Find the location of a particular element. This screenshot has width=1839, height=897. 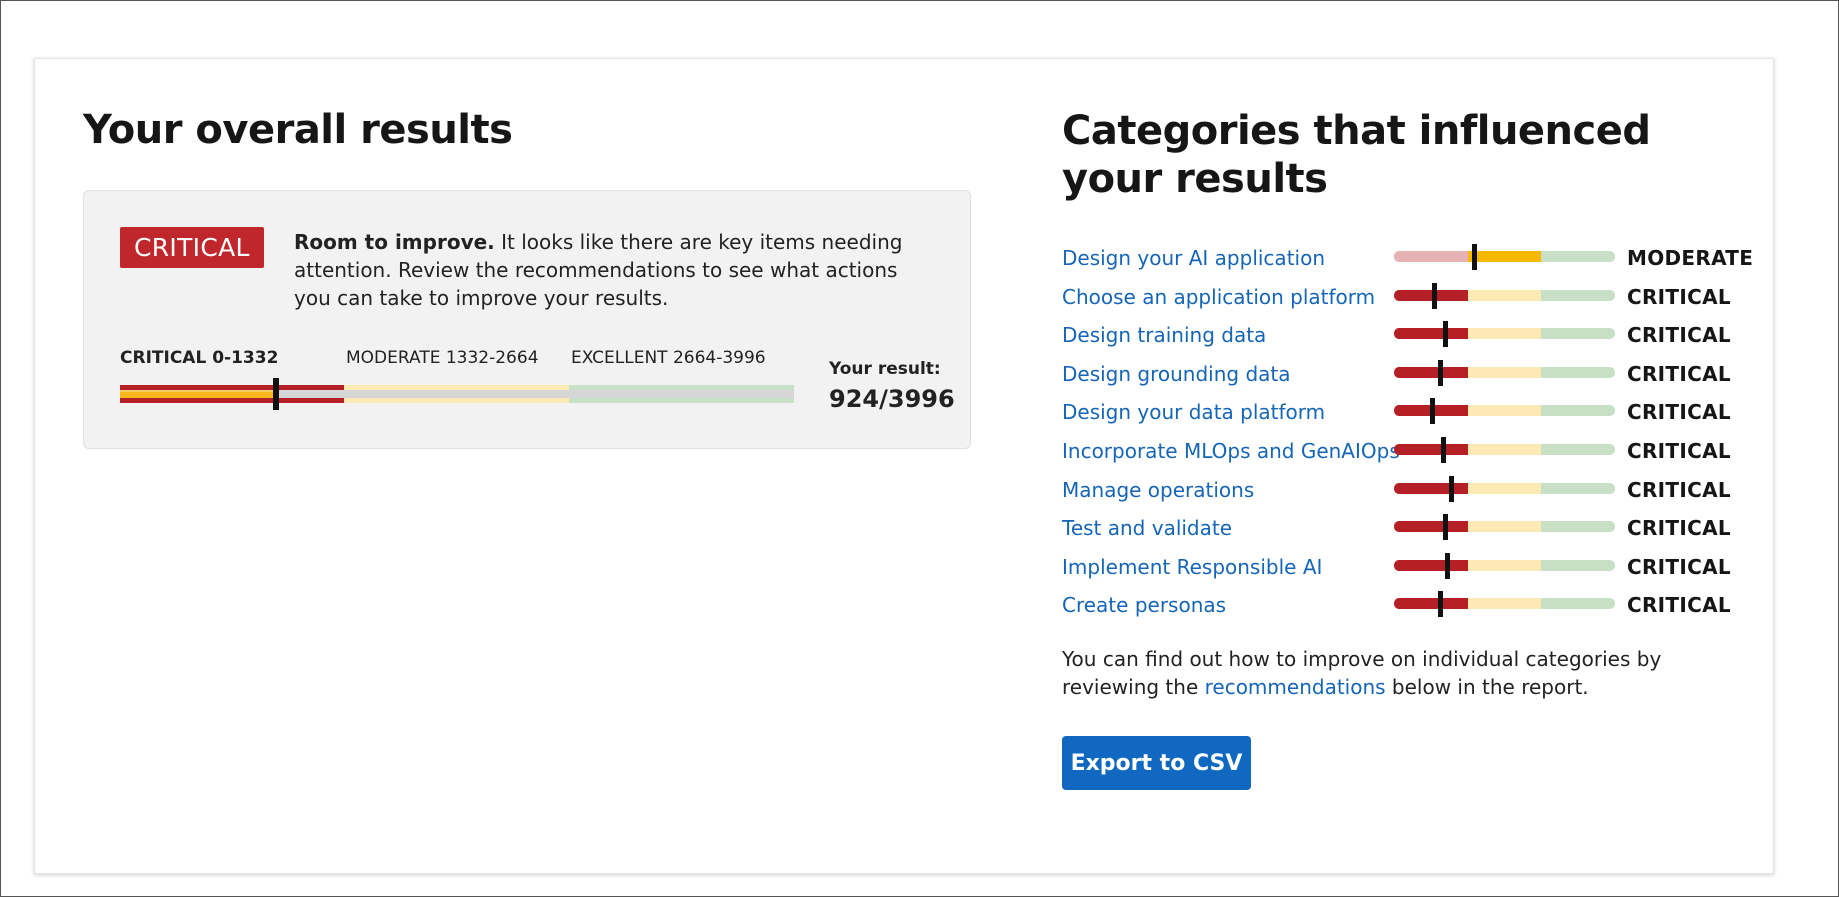

overall-score-bar is located at coordinates (457, 394).